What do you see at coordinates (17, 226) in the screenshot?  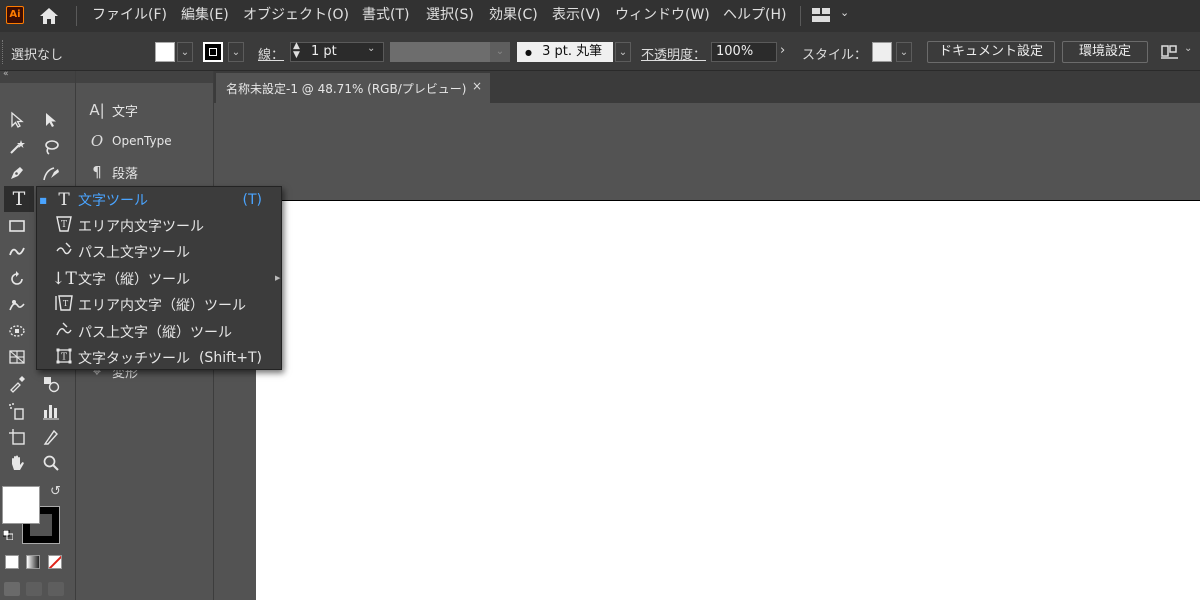 I see `rectangle-tool-icon` at bounding box center [17, 226].